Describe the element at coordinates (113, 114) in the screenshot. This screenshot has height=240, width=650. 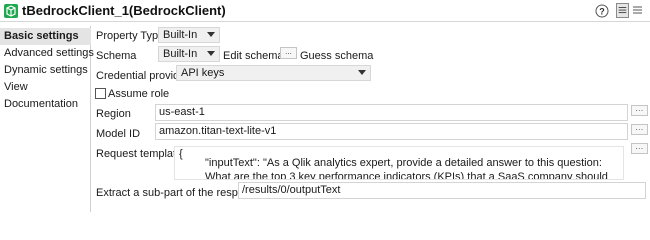
I see `region-label: Region` at that location.